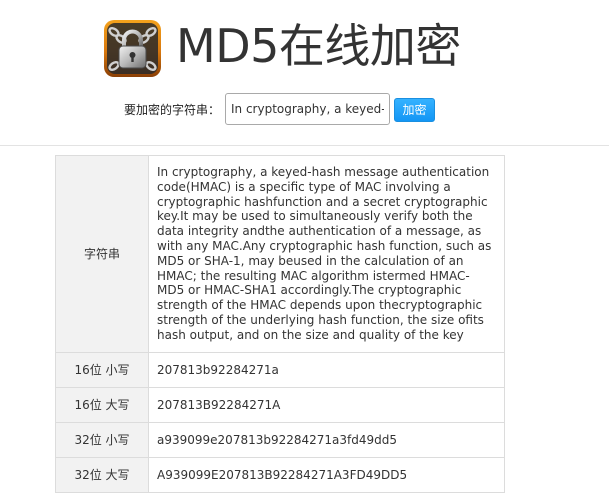 Image resolution: width=609 pixels, height=493 pixels. I want to click on table-row: 16位 大写 207813B92284271A, so click(280, 404).